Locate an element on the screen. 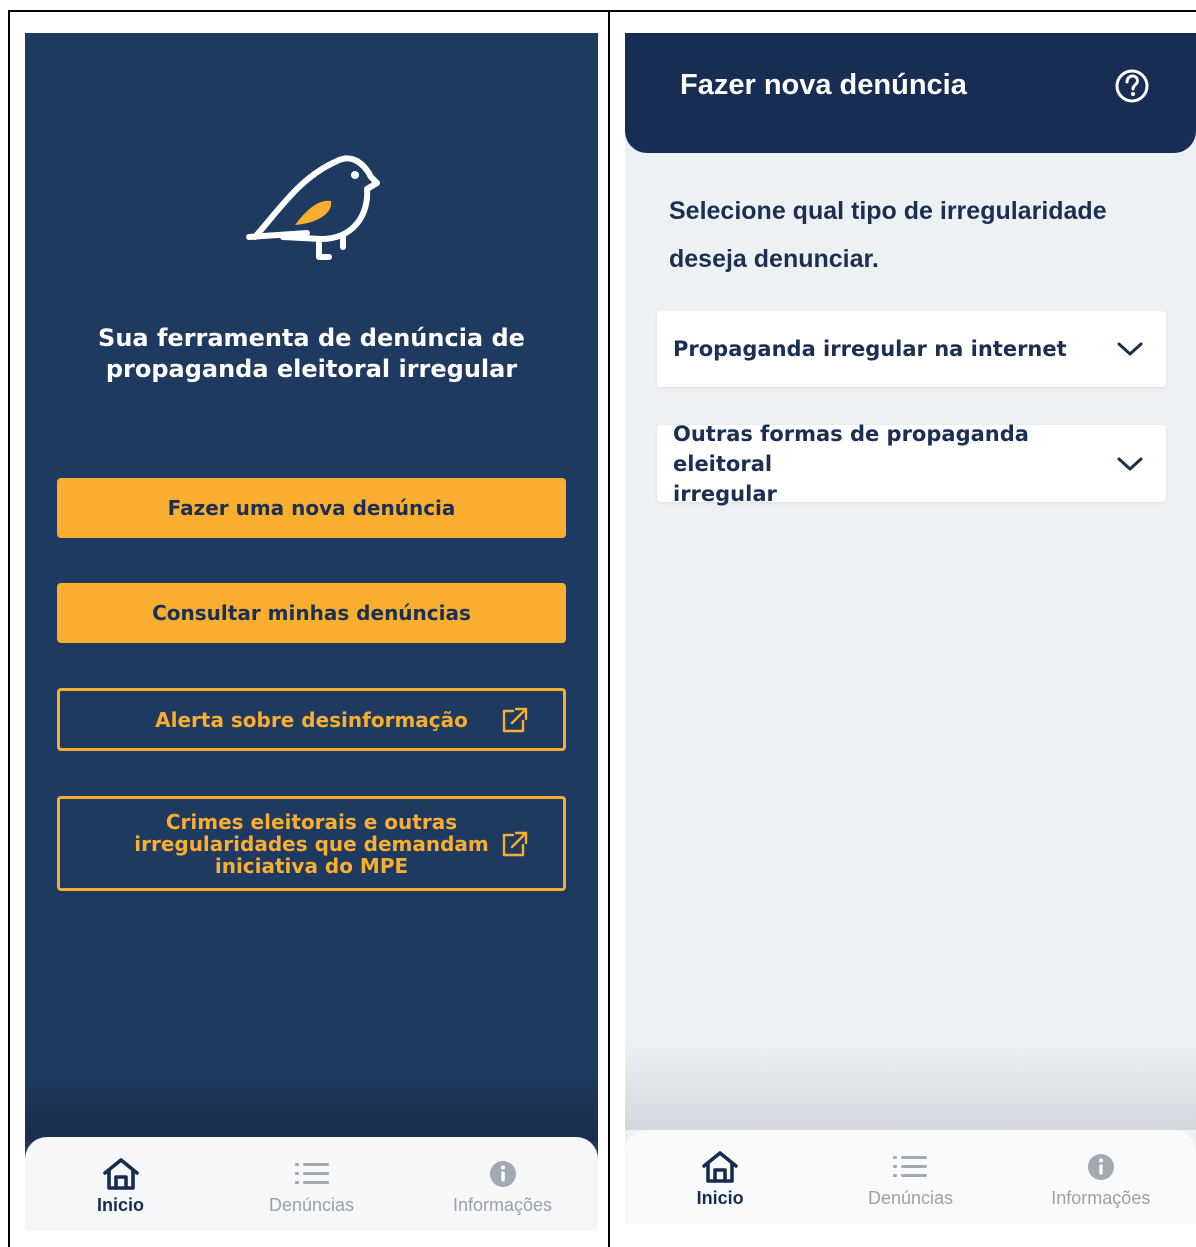 This screenshot has height=1247, width=1196. electoral-crimes-label-line-3: iniciativa do MPE is located at coordinates (311, 865).